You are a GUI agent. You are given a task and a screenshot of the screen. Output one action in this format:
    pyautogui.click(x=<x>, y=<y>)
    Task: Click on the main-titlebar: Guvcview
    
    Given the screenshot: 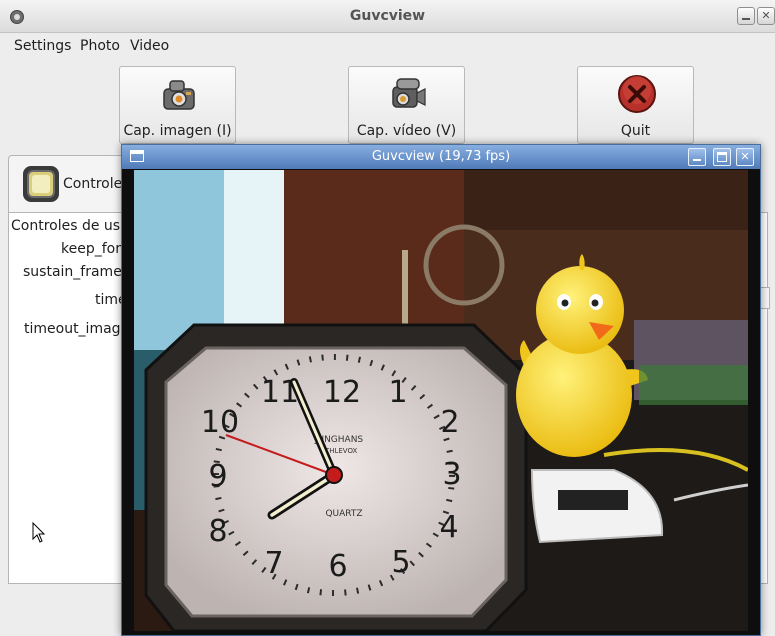 What is the action you would take?
    pyautogui.click(x=387, y=16)
    